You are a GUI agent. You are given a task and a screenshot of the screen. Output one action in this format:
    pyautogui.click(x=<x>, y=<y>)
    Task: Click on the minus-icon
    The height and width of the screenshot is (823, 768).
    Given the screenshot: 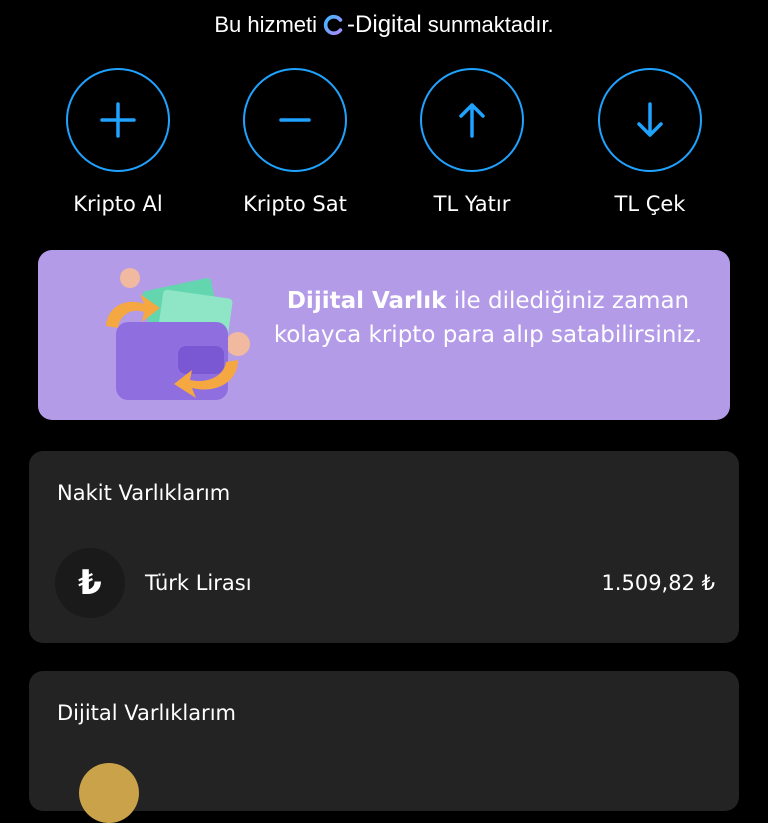 What is the action you would take?
    pyautogui.click(x=295, y=120)
    